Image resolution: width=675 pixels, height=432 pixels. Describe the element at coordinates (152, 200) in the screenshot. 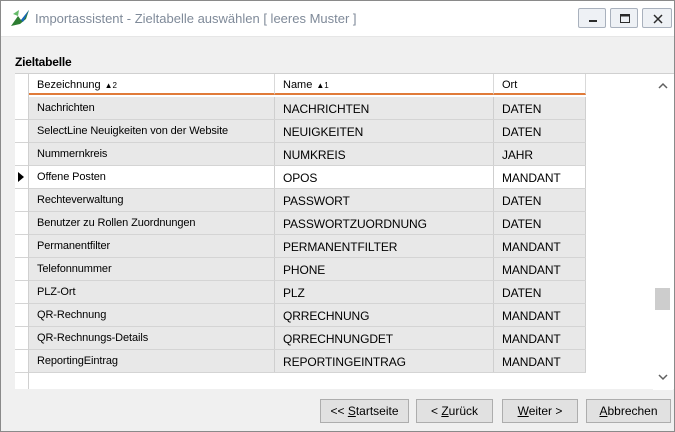

I see `table-cell-bez: Rechteverwaltung` at that location.